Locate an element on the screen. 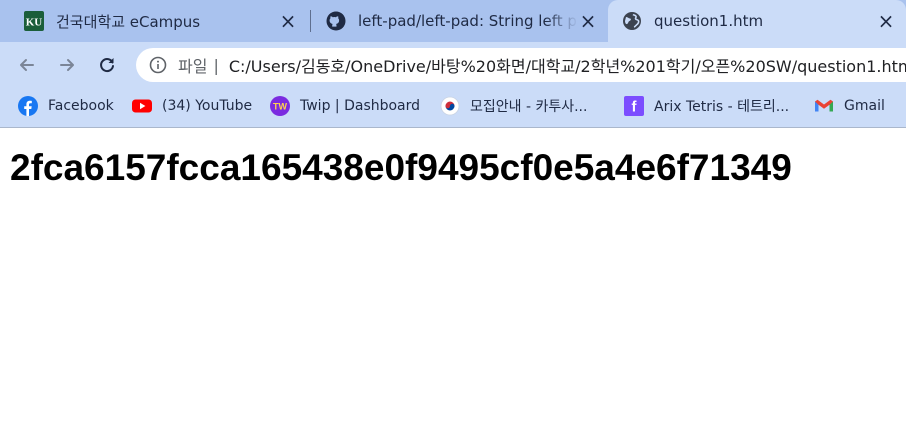 This screenshot has width=906, height=421. bookmark-label: Facebook is located at coordinates (81, 106).